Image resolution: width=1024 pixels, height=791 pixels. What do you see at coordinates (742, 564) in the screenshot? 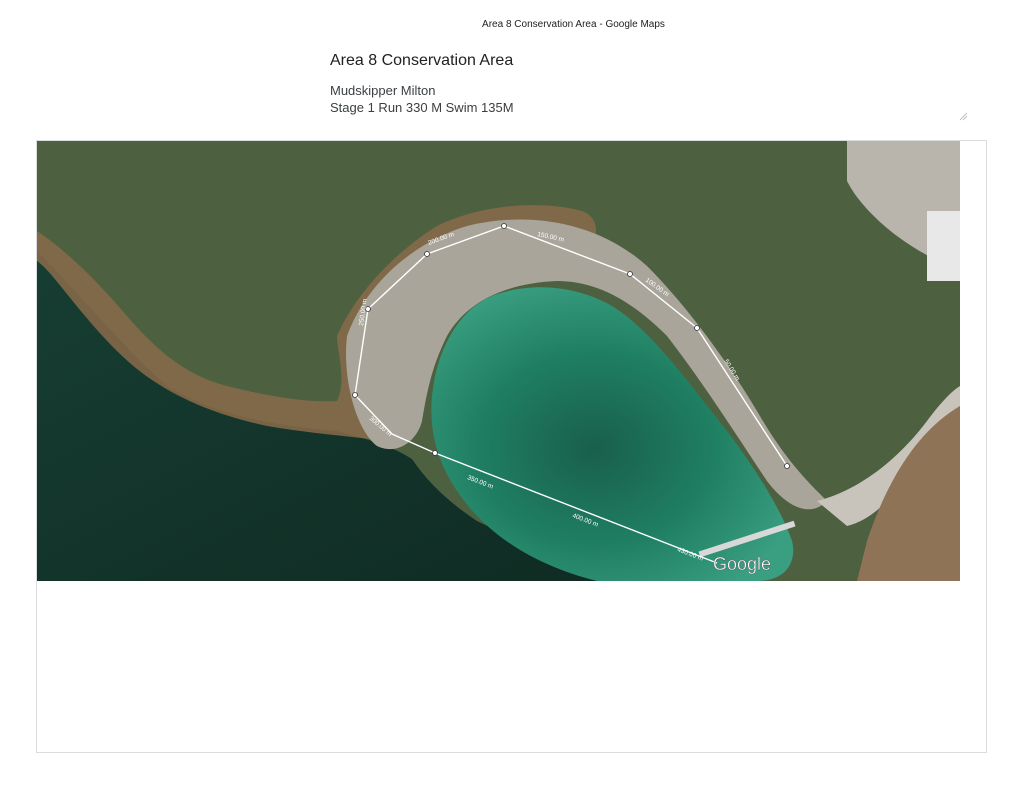
I see `google-watermark: Google` at bounding box center [742, 564].